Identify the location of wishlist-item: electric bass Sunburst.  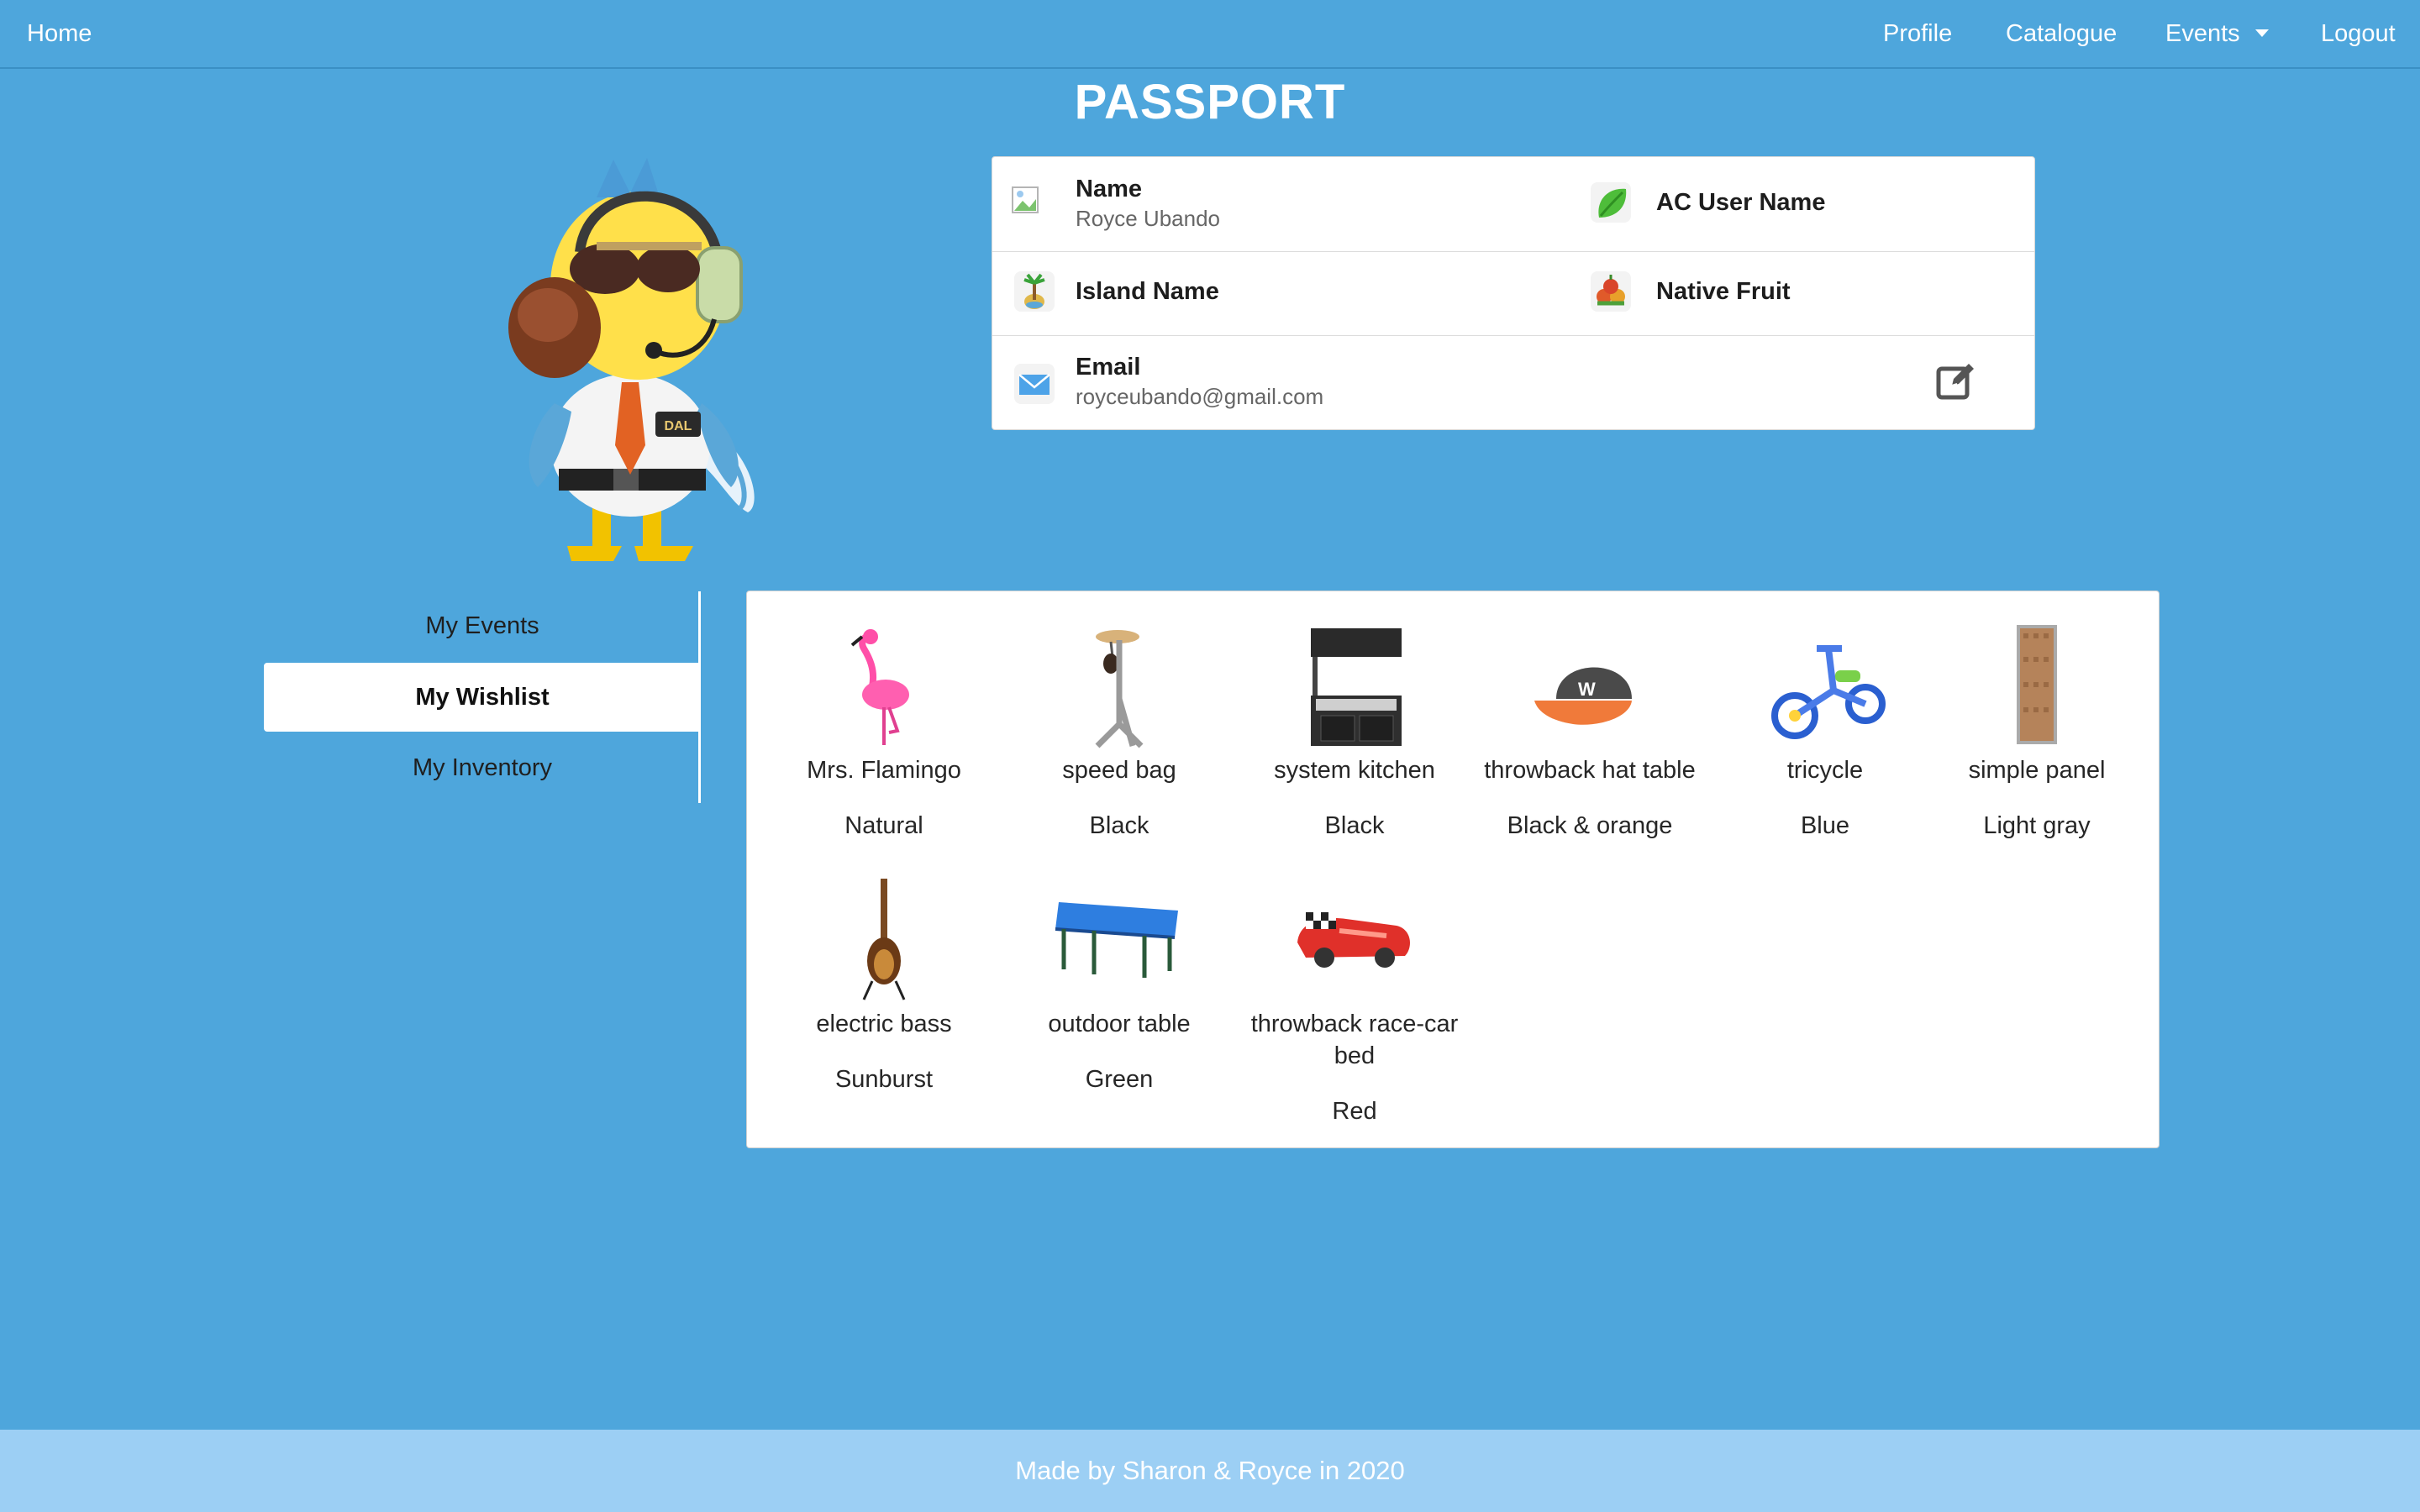
(884, 986).